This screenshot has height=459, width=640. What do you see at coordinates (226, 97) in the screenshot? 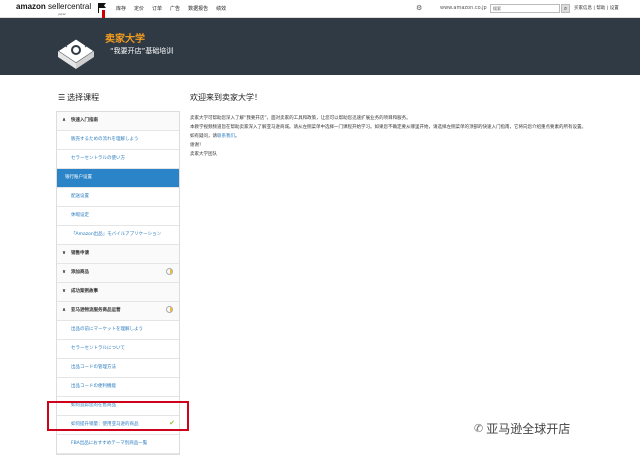
I see `page-title: 欢迎来到卖家大学！` at bounding box center [226, 97].